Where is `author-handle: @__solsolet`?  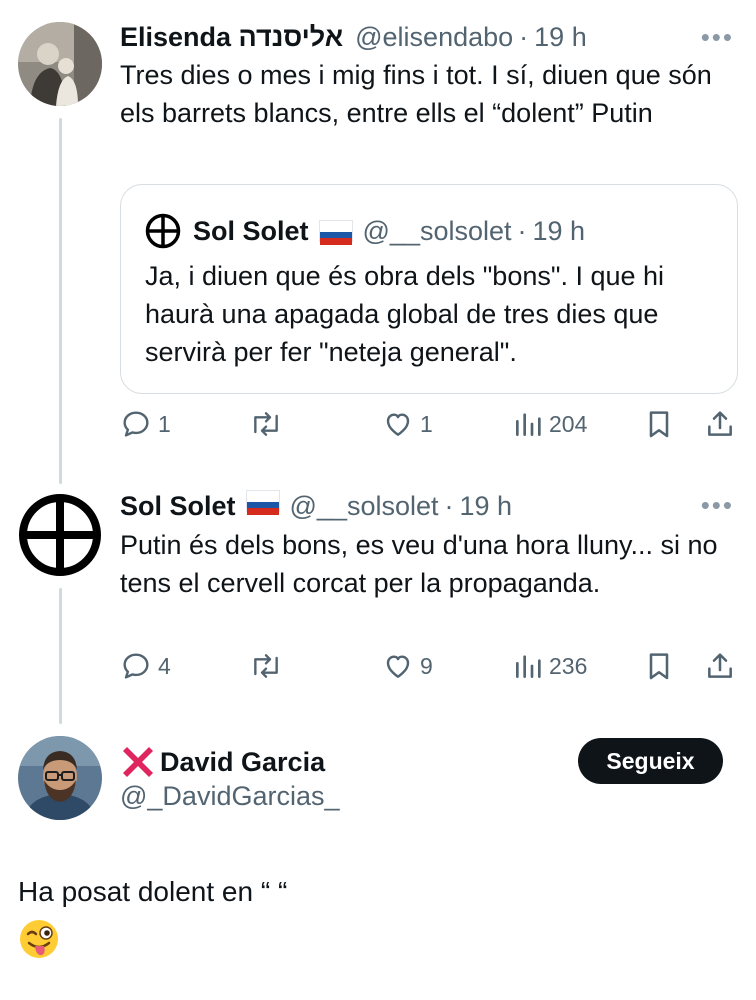
author-handle: @__solsolet is located at coordinates (364, 506).